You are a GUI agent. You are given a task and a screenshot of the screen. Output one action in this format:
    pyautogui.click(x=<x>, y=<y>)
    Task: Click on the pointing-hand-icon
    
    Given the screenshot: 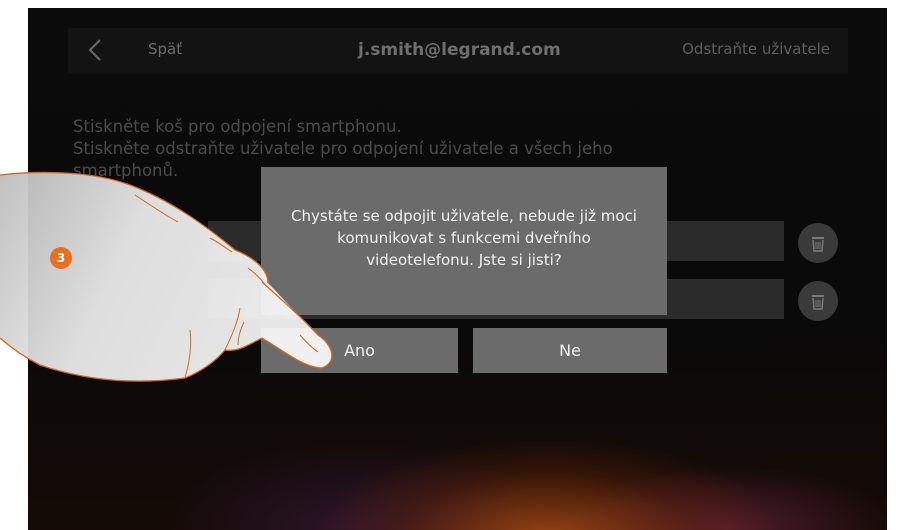 What is the action you would take?
    pyautogui.click(x=166, y=276)
    